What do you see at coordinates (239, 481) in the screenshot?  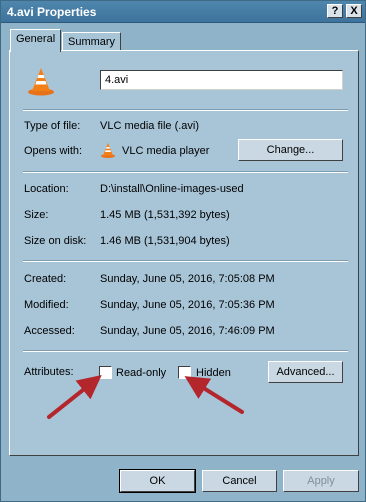 I see `cancel-button: Cancel` at bounding box center [239, 481].